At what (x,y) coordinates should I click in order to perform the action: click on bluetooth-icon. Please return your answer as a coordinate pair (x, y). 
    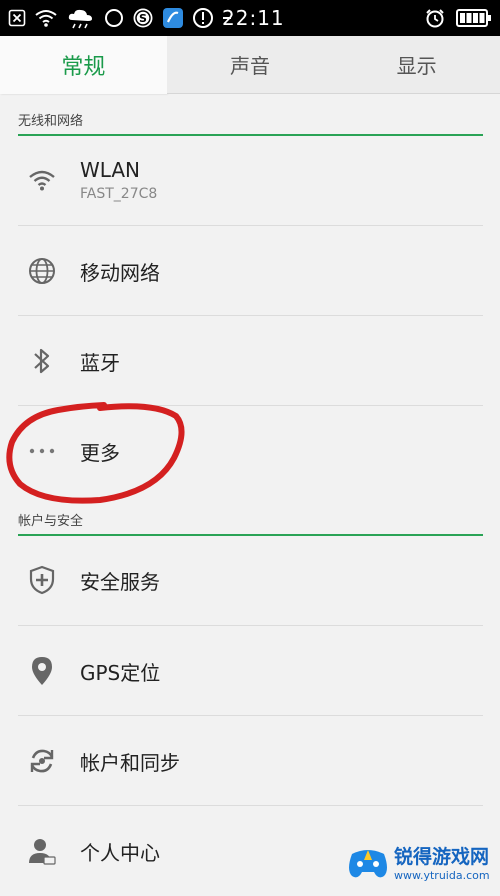
    Looking at the image, I should click on (42, 361).